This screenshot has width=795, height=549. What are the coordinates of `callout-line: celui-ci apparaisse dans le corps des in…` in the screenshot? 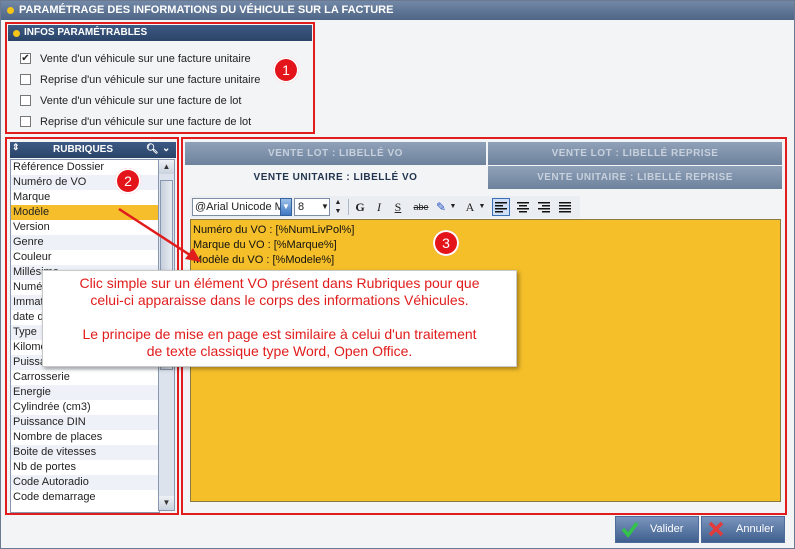 It's located at (279, 300).